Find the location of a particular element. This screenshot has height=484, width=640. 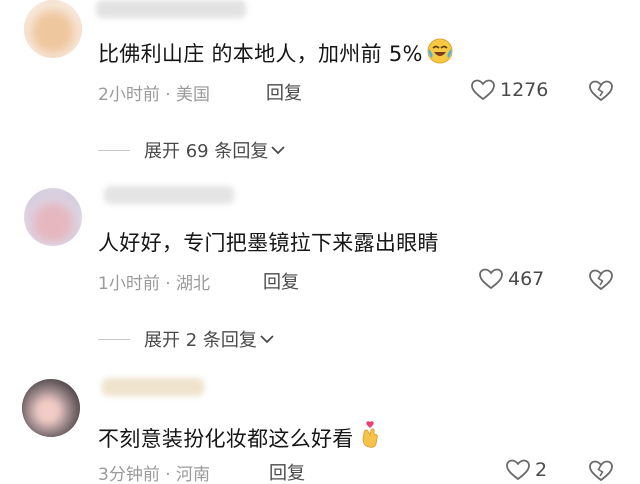

finger-heart-emoji-icon is located at coordinates (370, 437).